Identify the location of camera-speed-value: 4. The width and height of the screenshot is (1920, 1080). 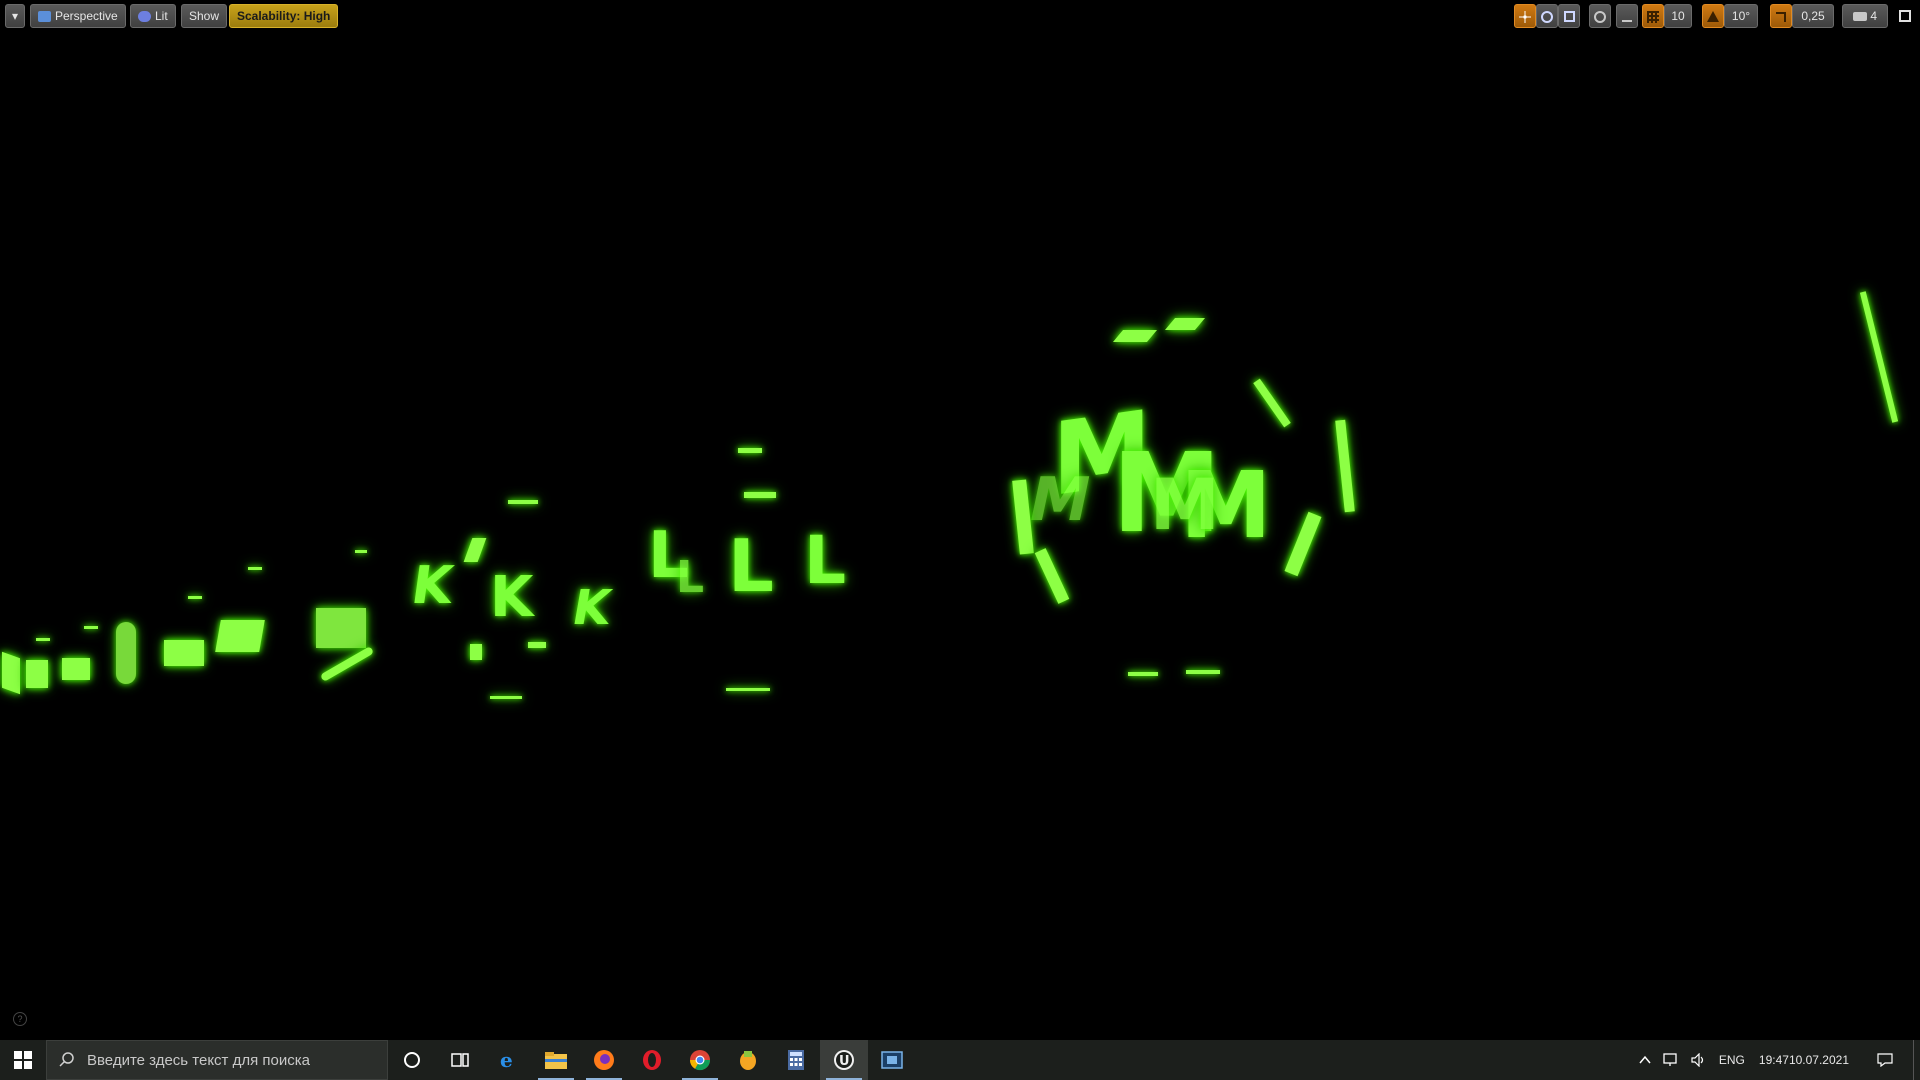
(1874, 16).